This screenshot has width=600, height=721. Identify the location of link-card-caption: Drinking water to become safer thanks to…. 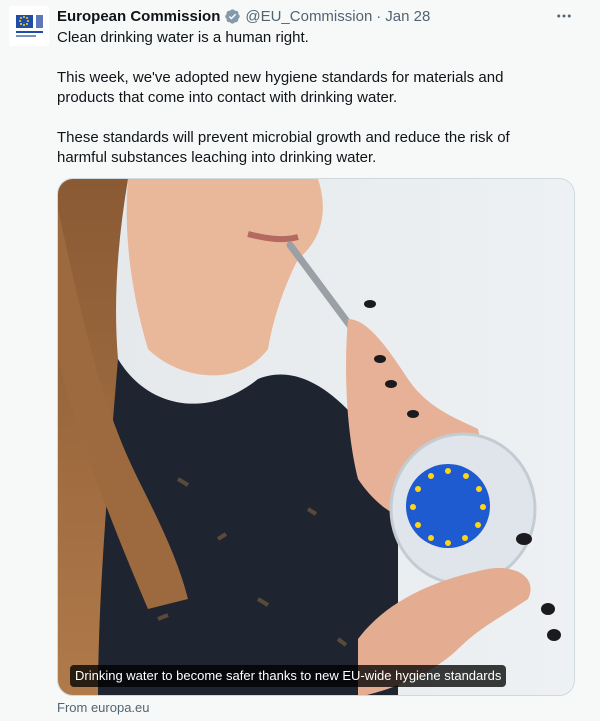
(288, 676).